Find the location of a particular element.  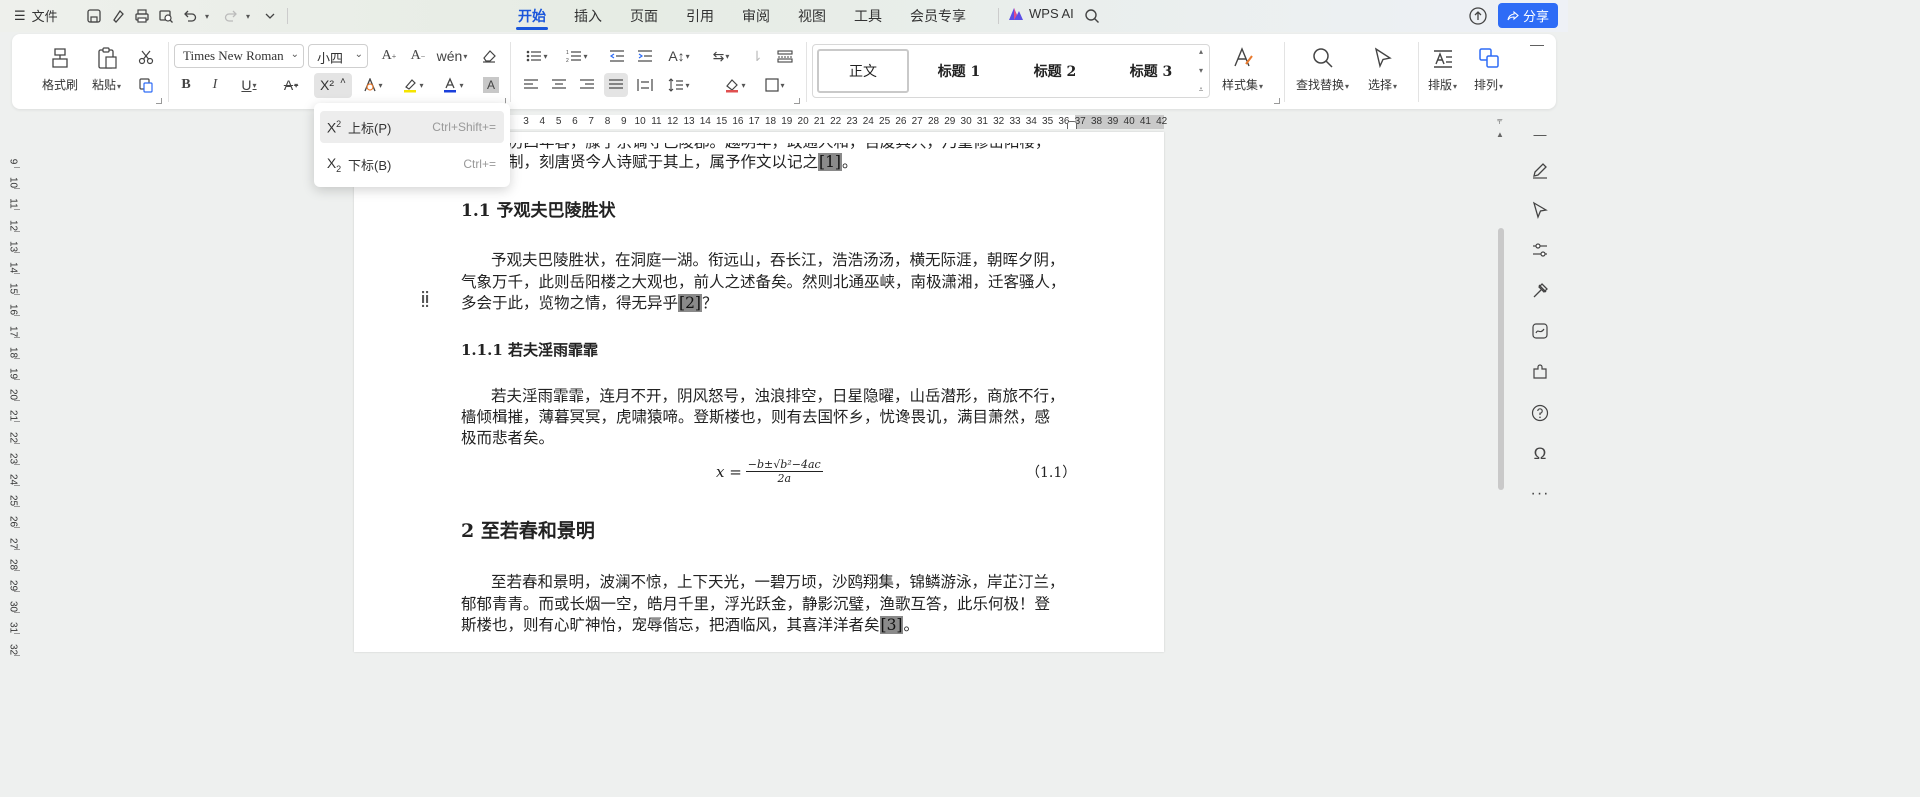

style-heading-2: 标题 2 is located at coordinates (1055, 71).